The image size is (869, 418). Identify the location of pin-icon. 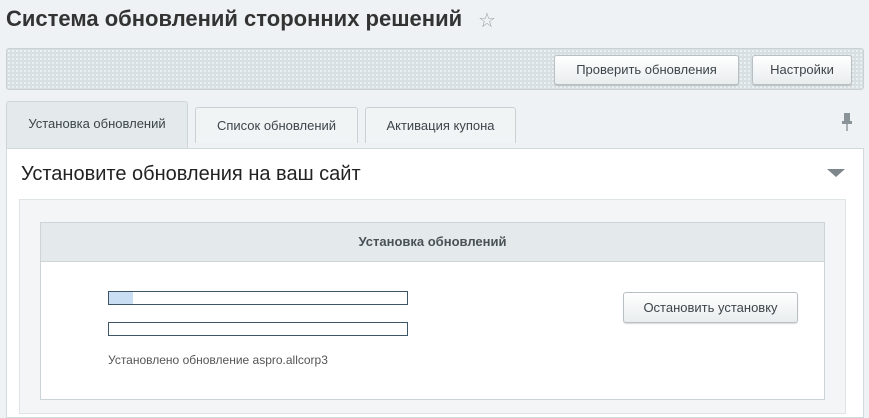
(847, 122).